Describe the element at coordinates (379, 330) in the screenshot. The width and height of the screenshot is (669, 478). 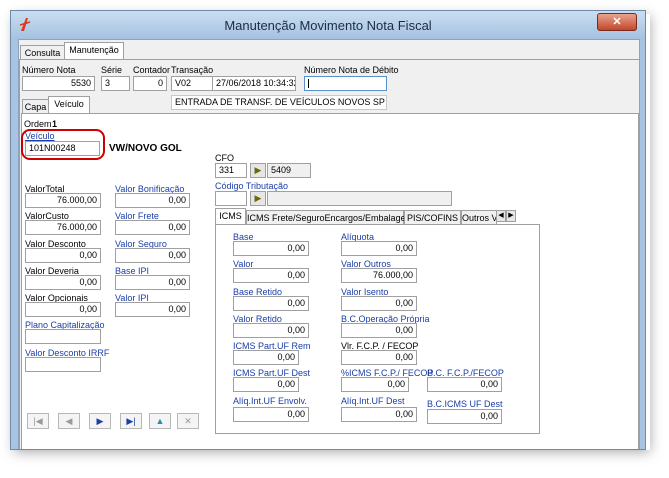
I see `bc-operacao-propria-field: 0,00` at that location.